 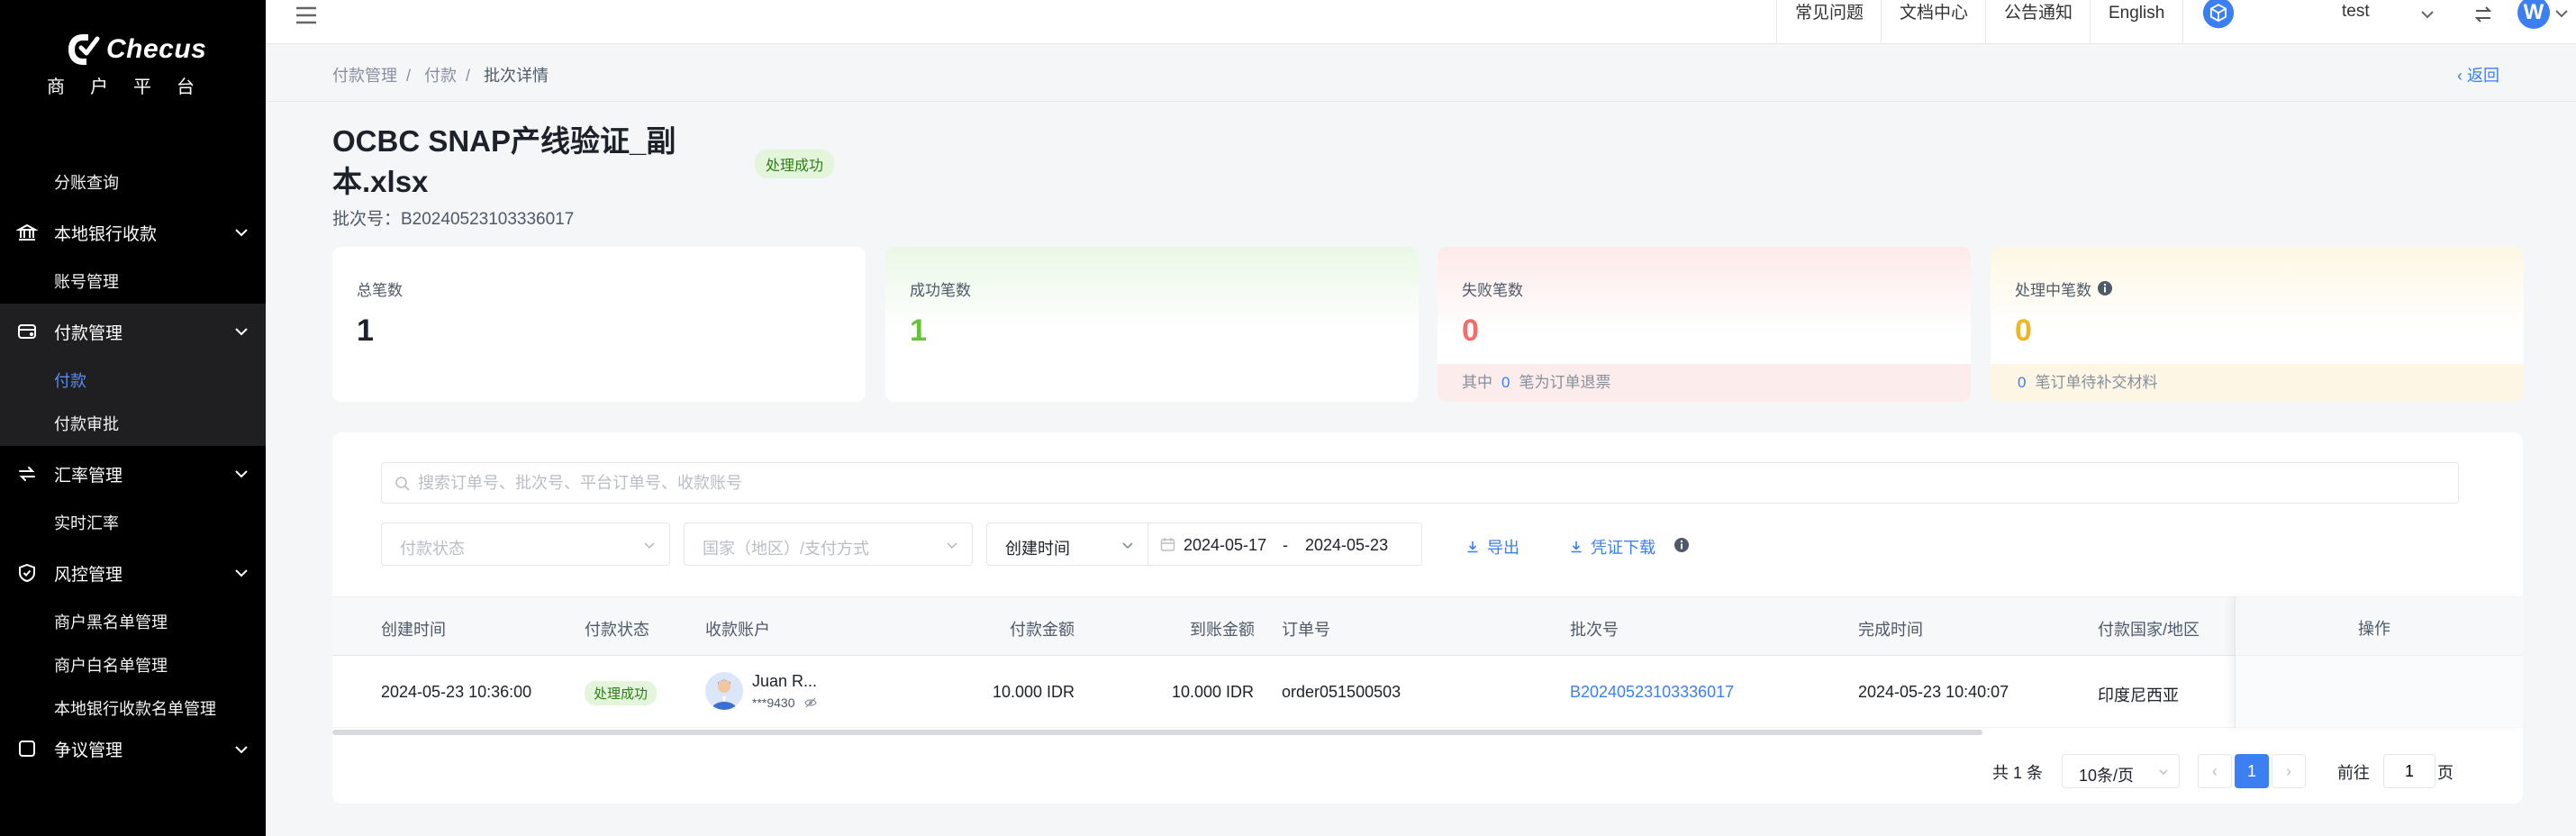 What do you see at coordinates (1431, 483) in the screenshot?
I see `search-input` at bounding box center [1431, 483].